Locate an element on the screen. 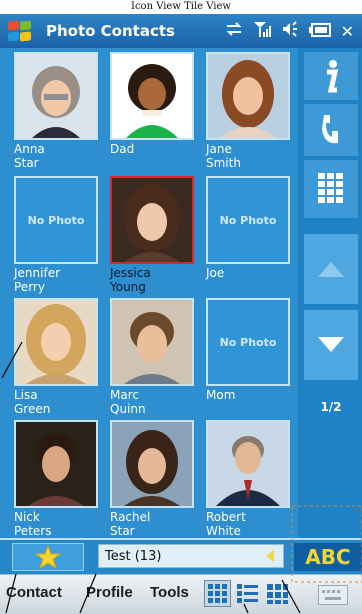 This screenshot has width=362, height=614. contact-name: Jennifer Perry is located at coordinates (37, 280).